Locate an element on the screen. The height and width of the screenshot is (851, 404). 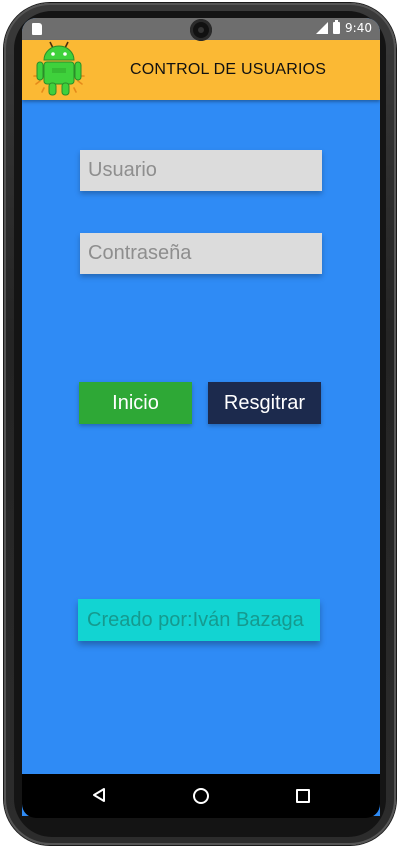
battery-icon is located at coordinates (337, 27).